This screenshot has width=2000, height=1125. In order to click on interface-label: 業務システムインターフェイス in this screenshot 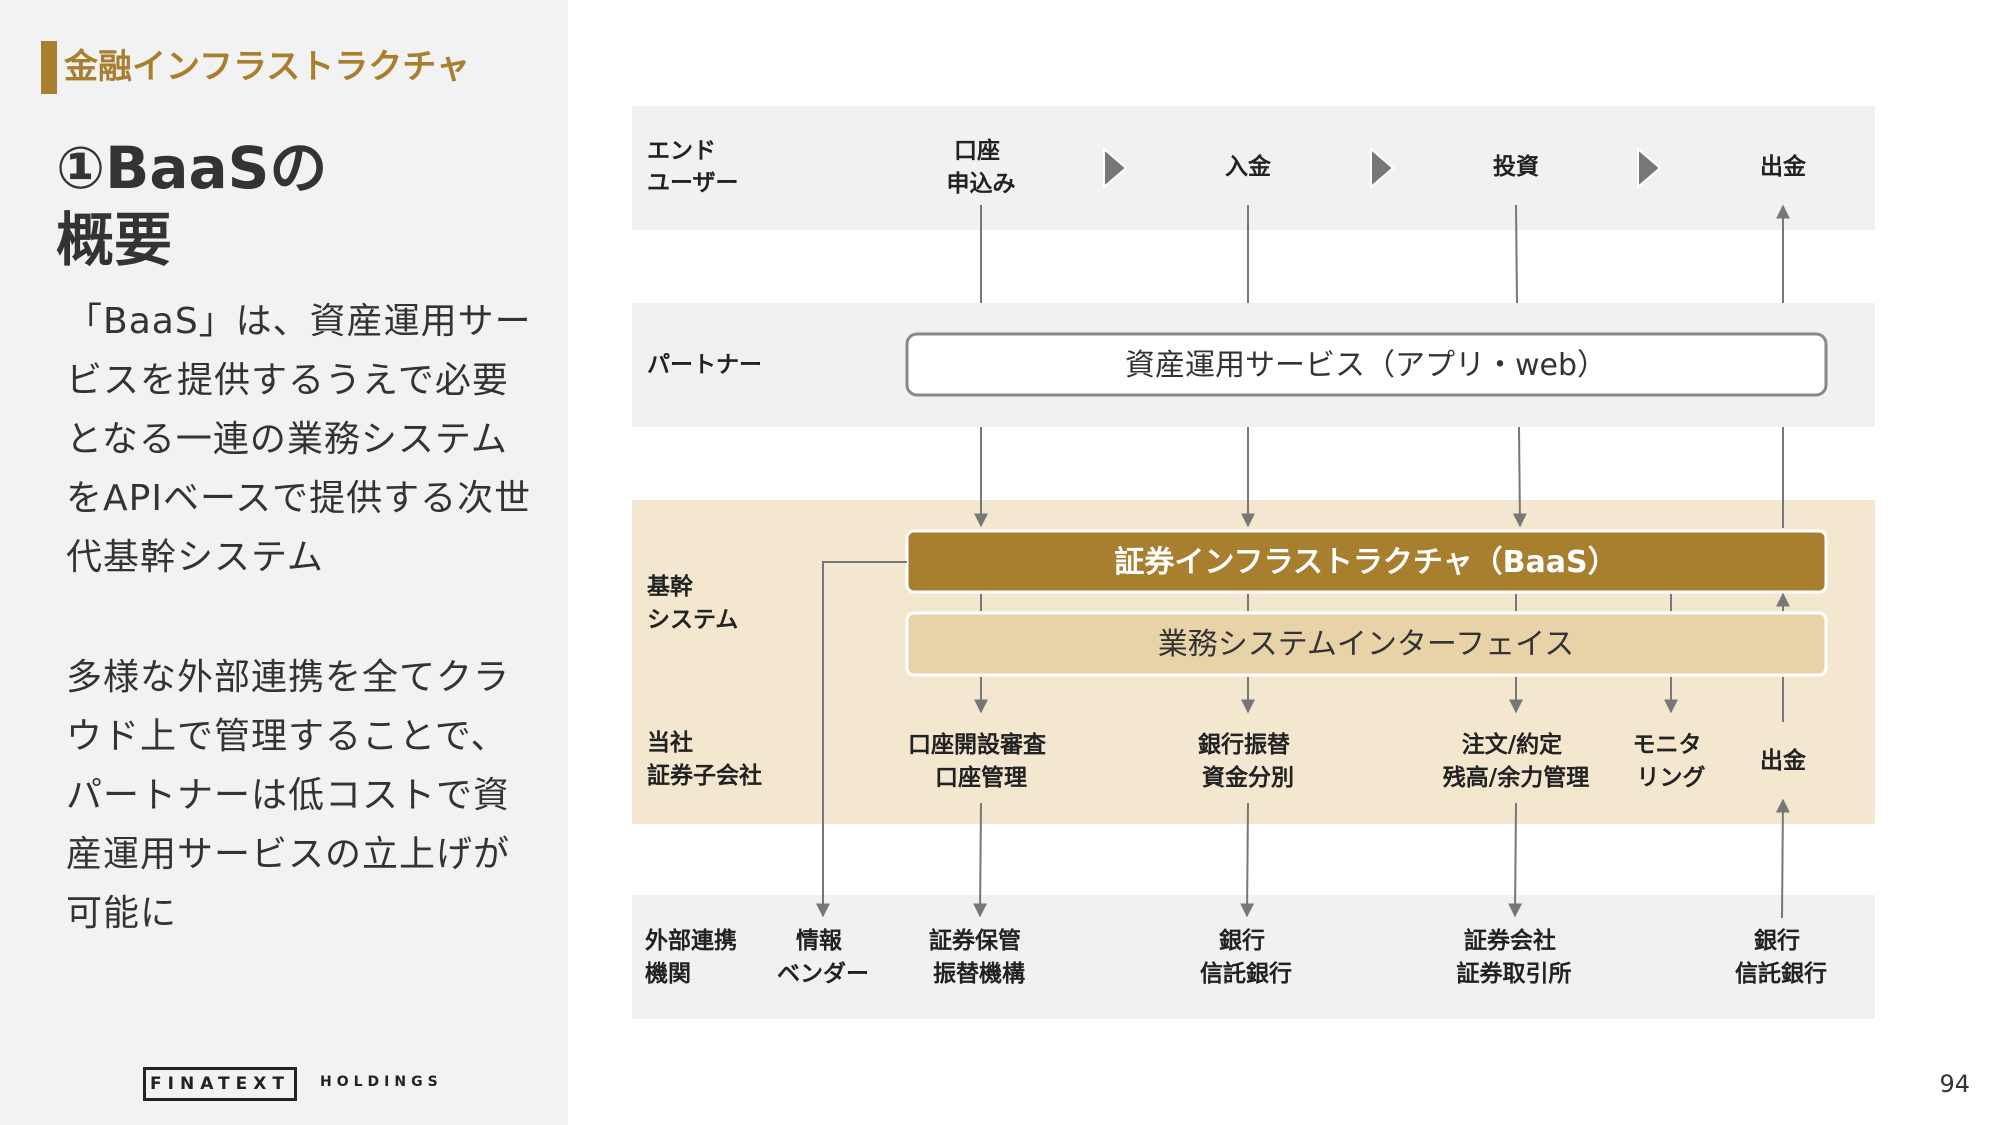, I will do `click(1366, 644)`.